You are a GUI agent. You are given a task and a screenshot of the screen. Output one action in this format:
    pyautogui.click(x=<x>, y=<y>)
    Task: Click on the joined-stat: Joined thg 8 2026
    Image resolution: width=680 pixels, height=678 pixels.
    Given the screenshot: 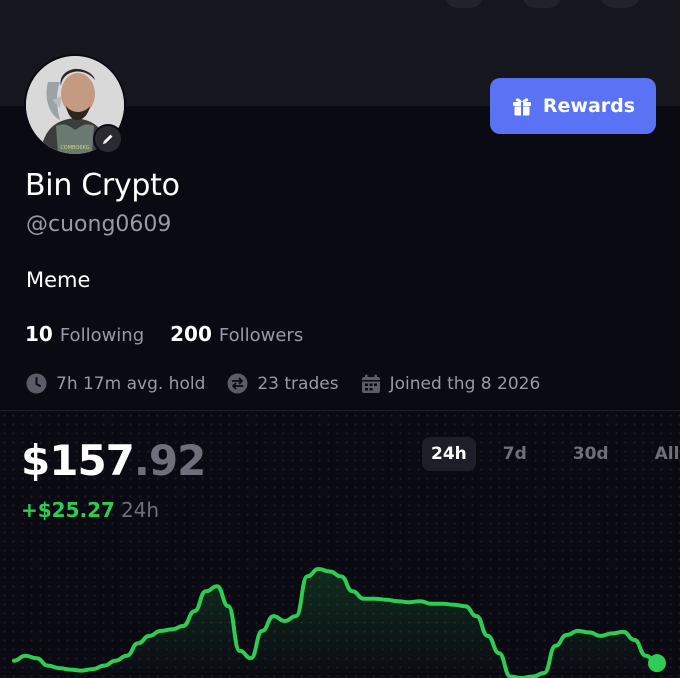 What is the action you would take?
    pyautogui.click(x=451, y=383)
    